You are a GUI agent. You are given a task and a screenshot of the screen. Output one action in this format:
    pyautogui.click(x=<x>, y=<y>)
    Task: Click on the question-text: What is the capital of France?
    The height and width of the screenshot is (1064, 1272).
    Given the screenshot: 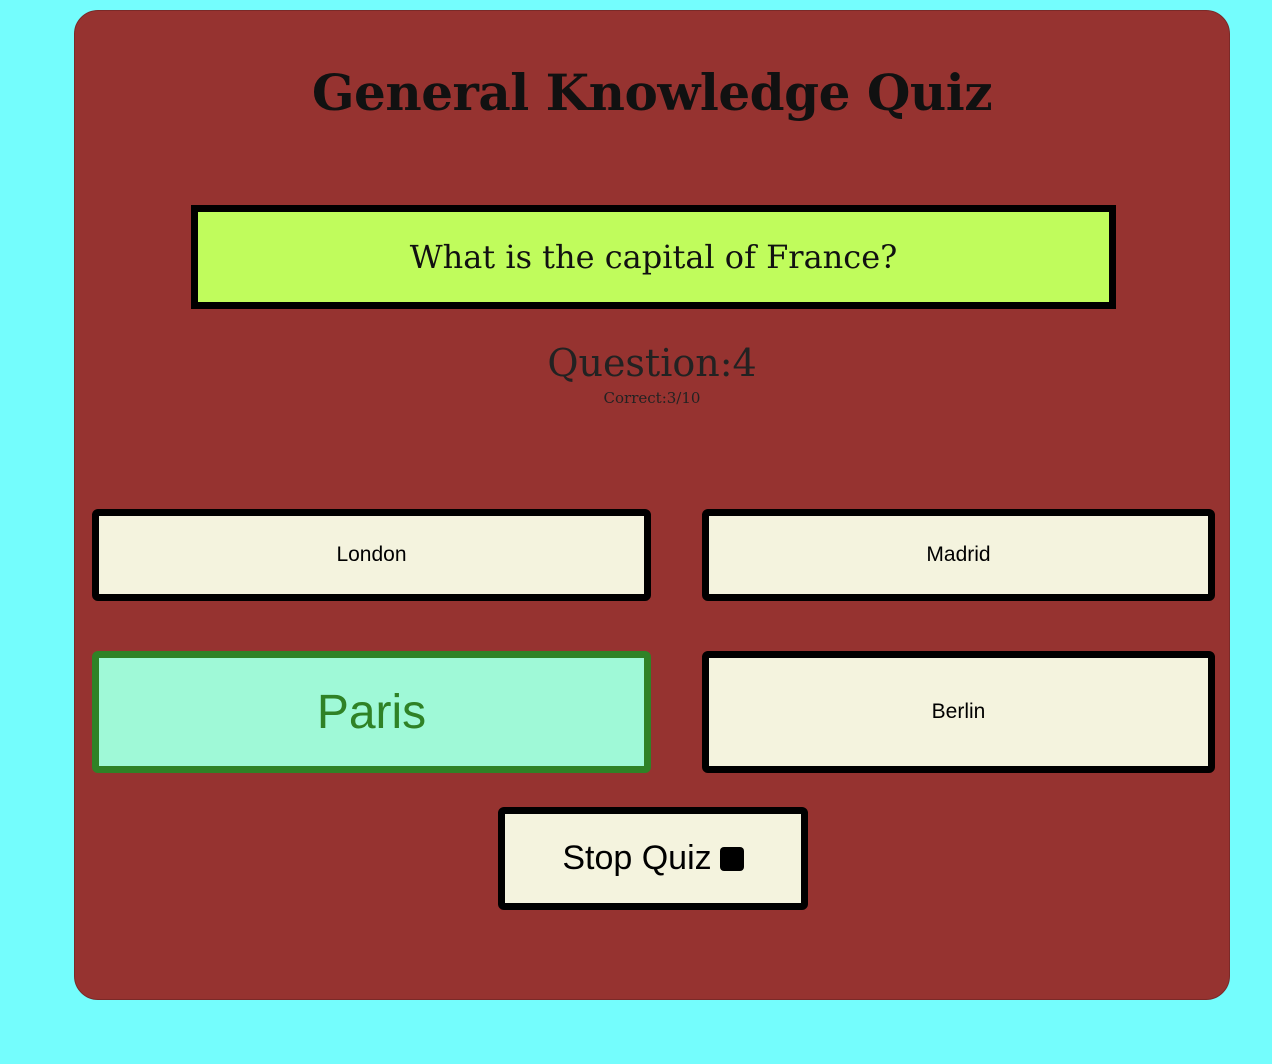 What is the action you would take?
    pyautogui.click(x=653, y=257)
    